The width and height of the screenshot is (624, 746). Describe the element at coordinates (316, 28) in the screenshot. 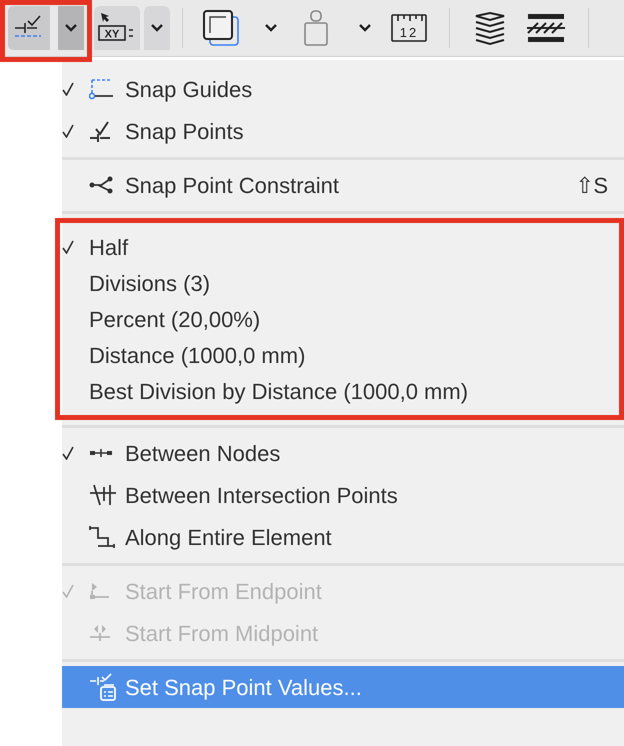

I see `weight-icon` at that location.